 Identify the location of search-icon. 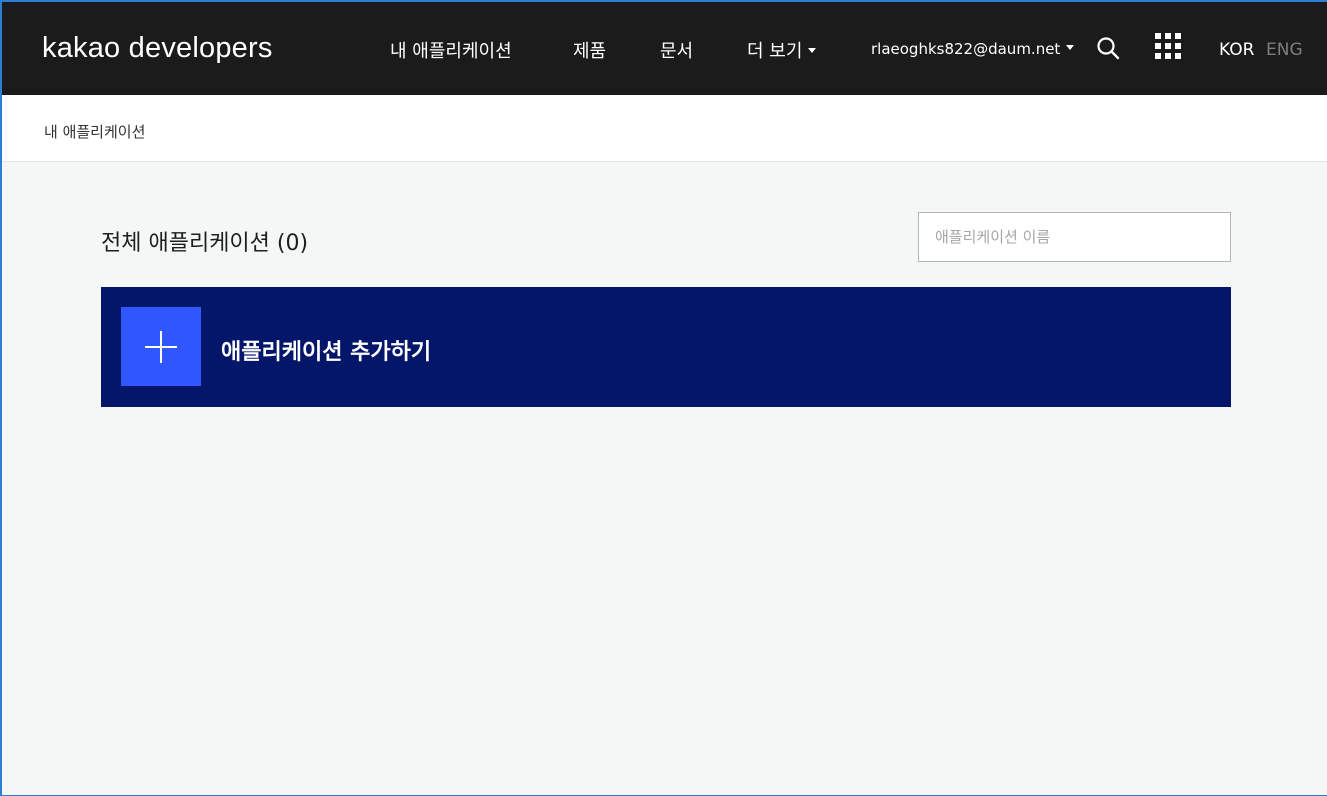
(1108, 48).